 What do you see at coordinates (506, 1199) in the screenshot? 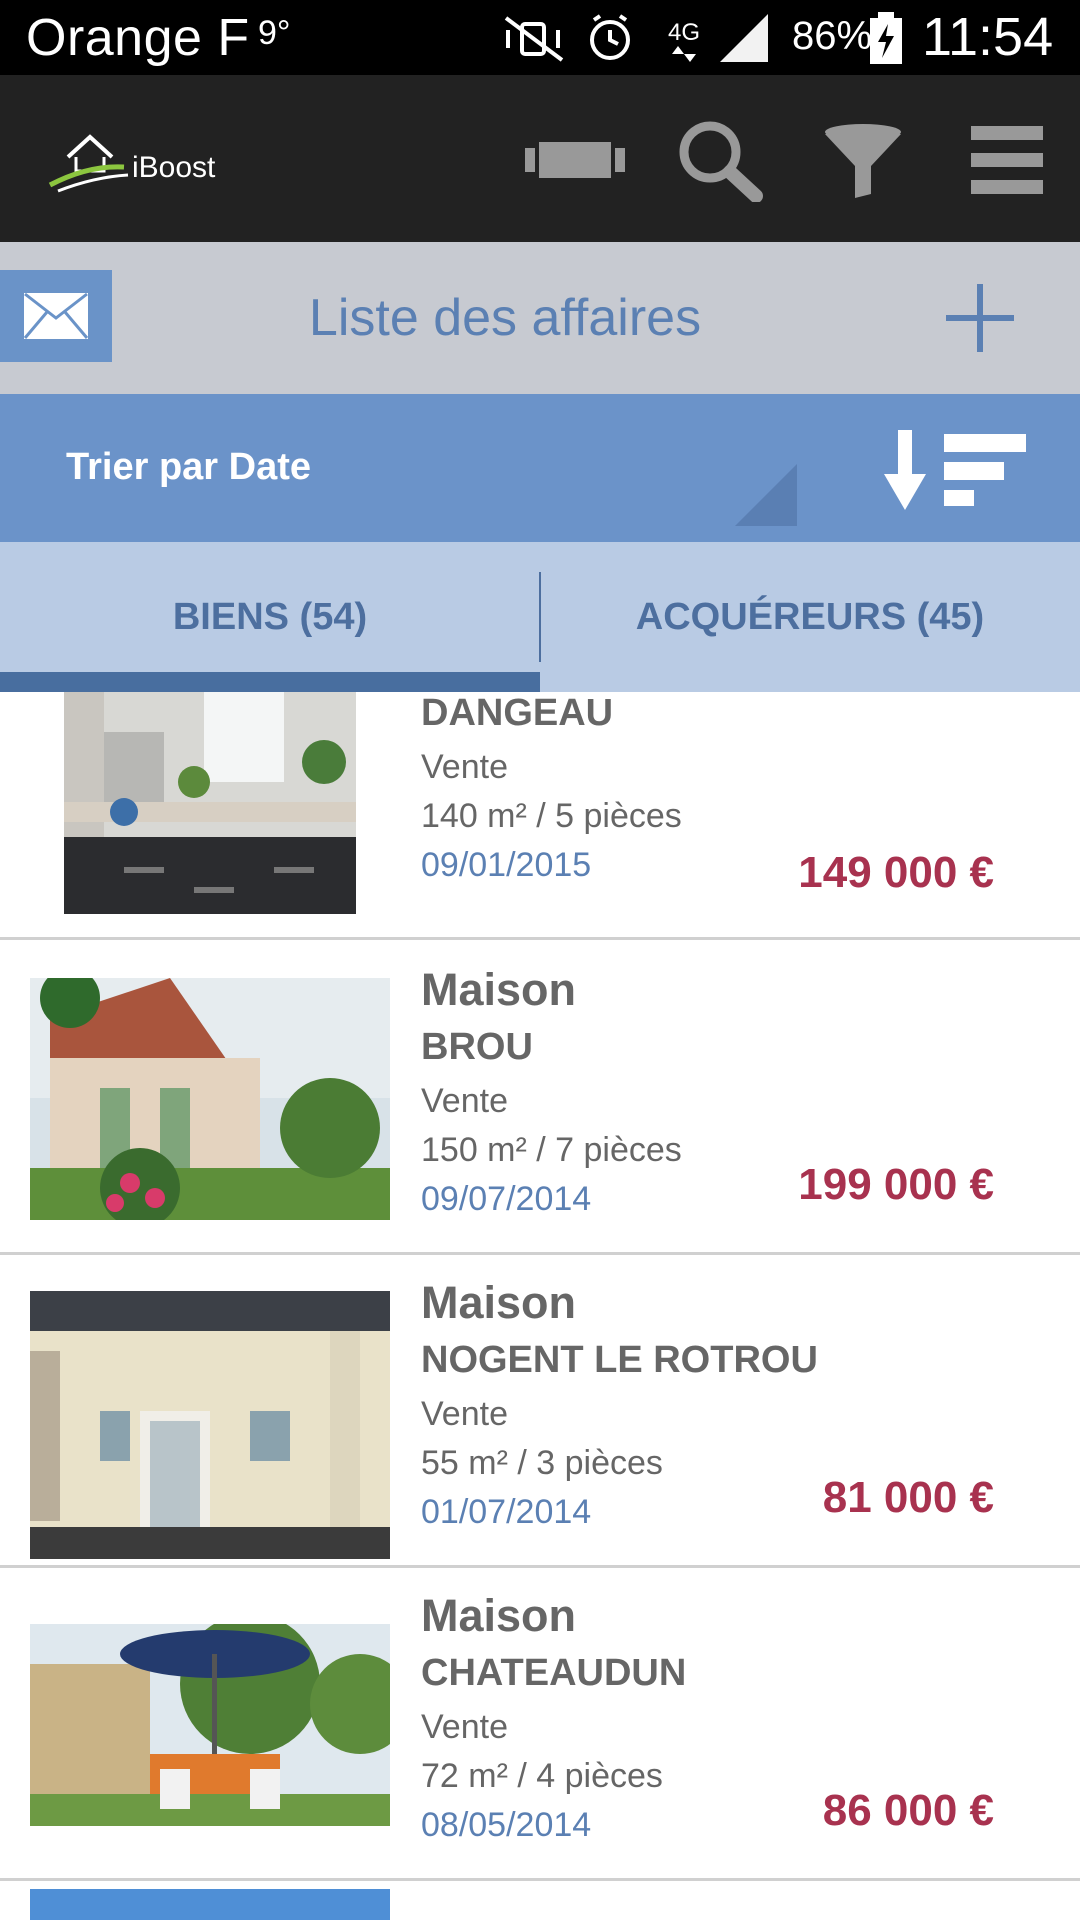
I see `listing-date: 09/07/2014` at bounding box center [506, 1199].